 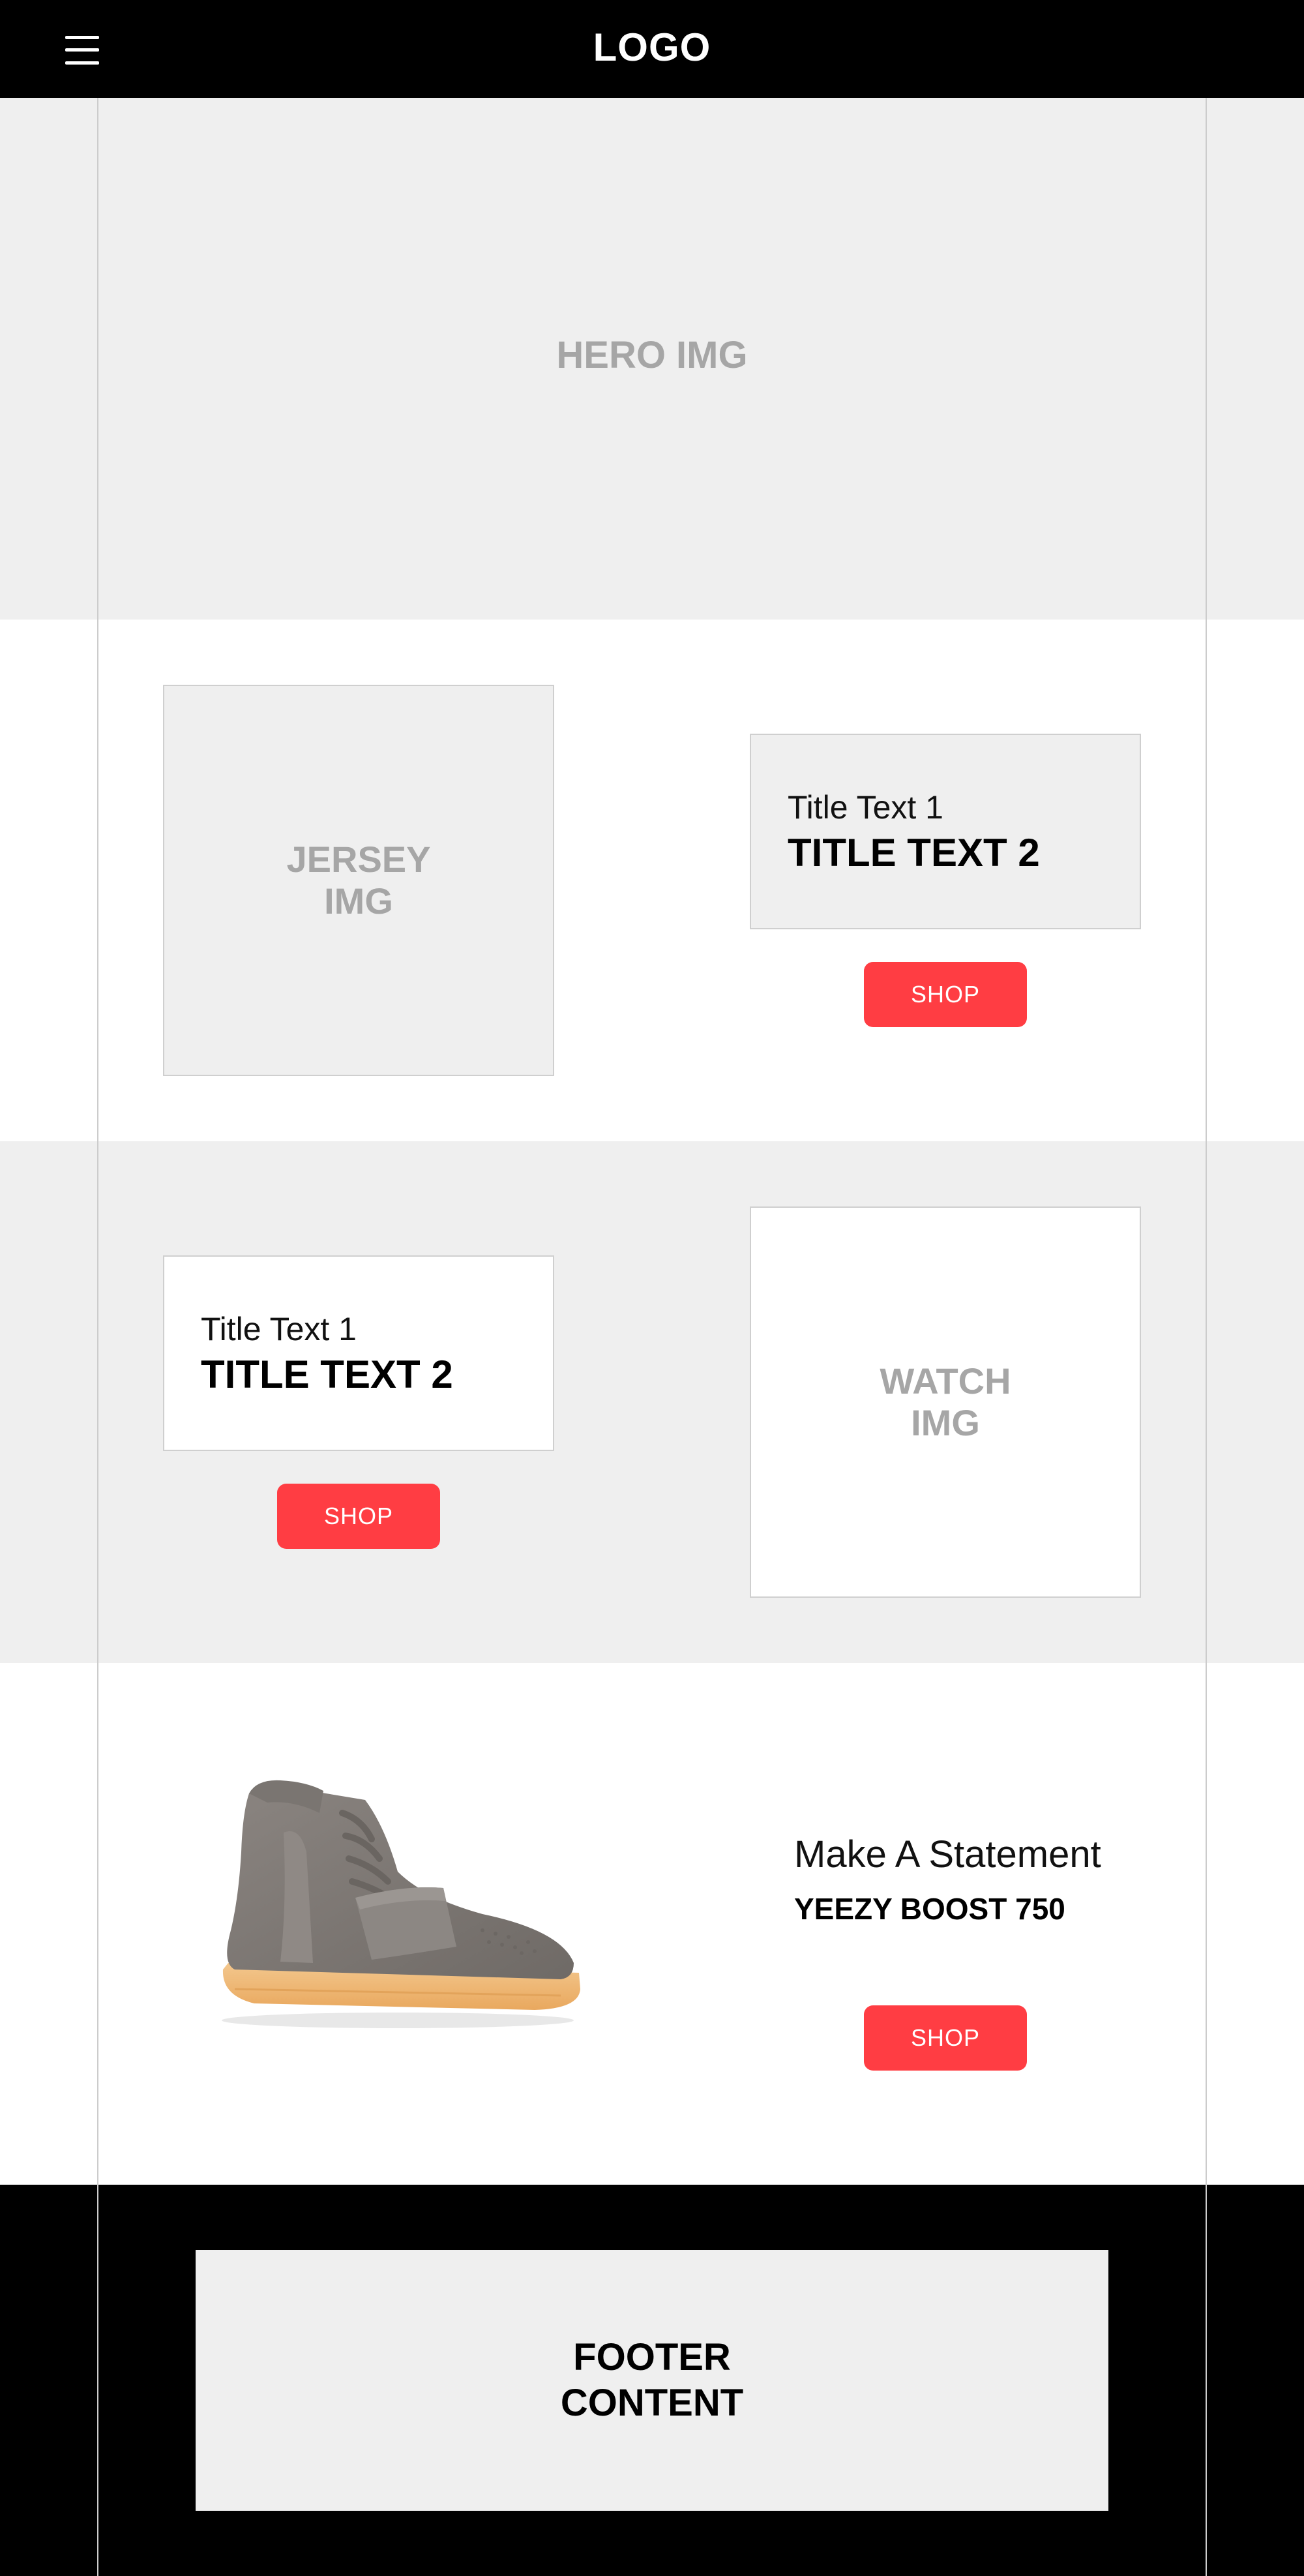 I want to click on sneaker-product-image, so click(x=398, y=1904).